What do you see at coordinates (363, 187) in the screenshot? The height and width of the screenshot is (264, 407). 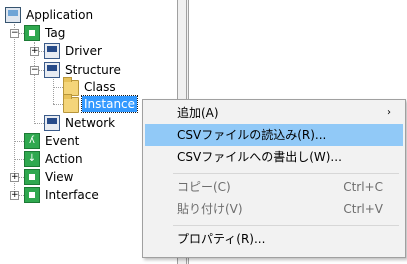 I see `menu-shortcut: Ctrl+C` at bounding box center [363, 187].